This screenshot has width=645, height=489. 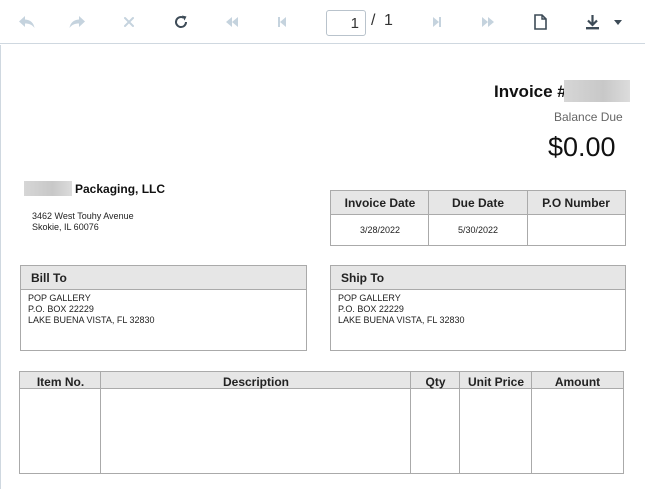 What do you see at coordinates (582, 147) in the screenshot?
I see `balance-due-value: $0.00` at bounding box center [582, 147].